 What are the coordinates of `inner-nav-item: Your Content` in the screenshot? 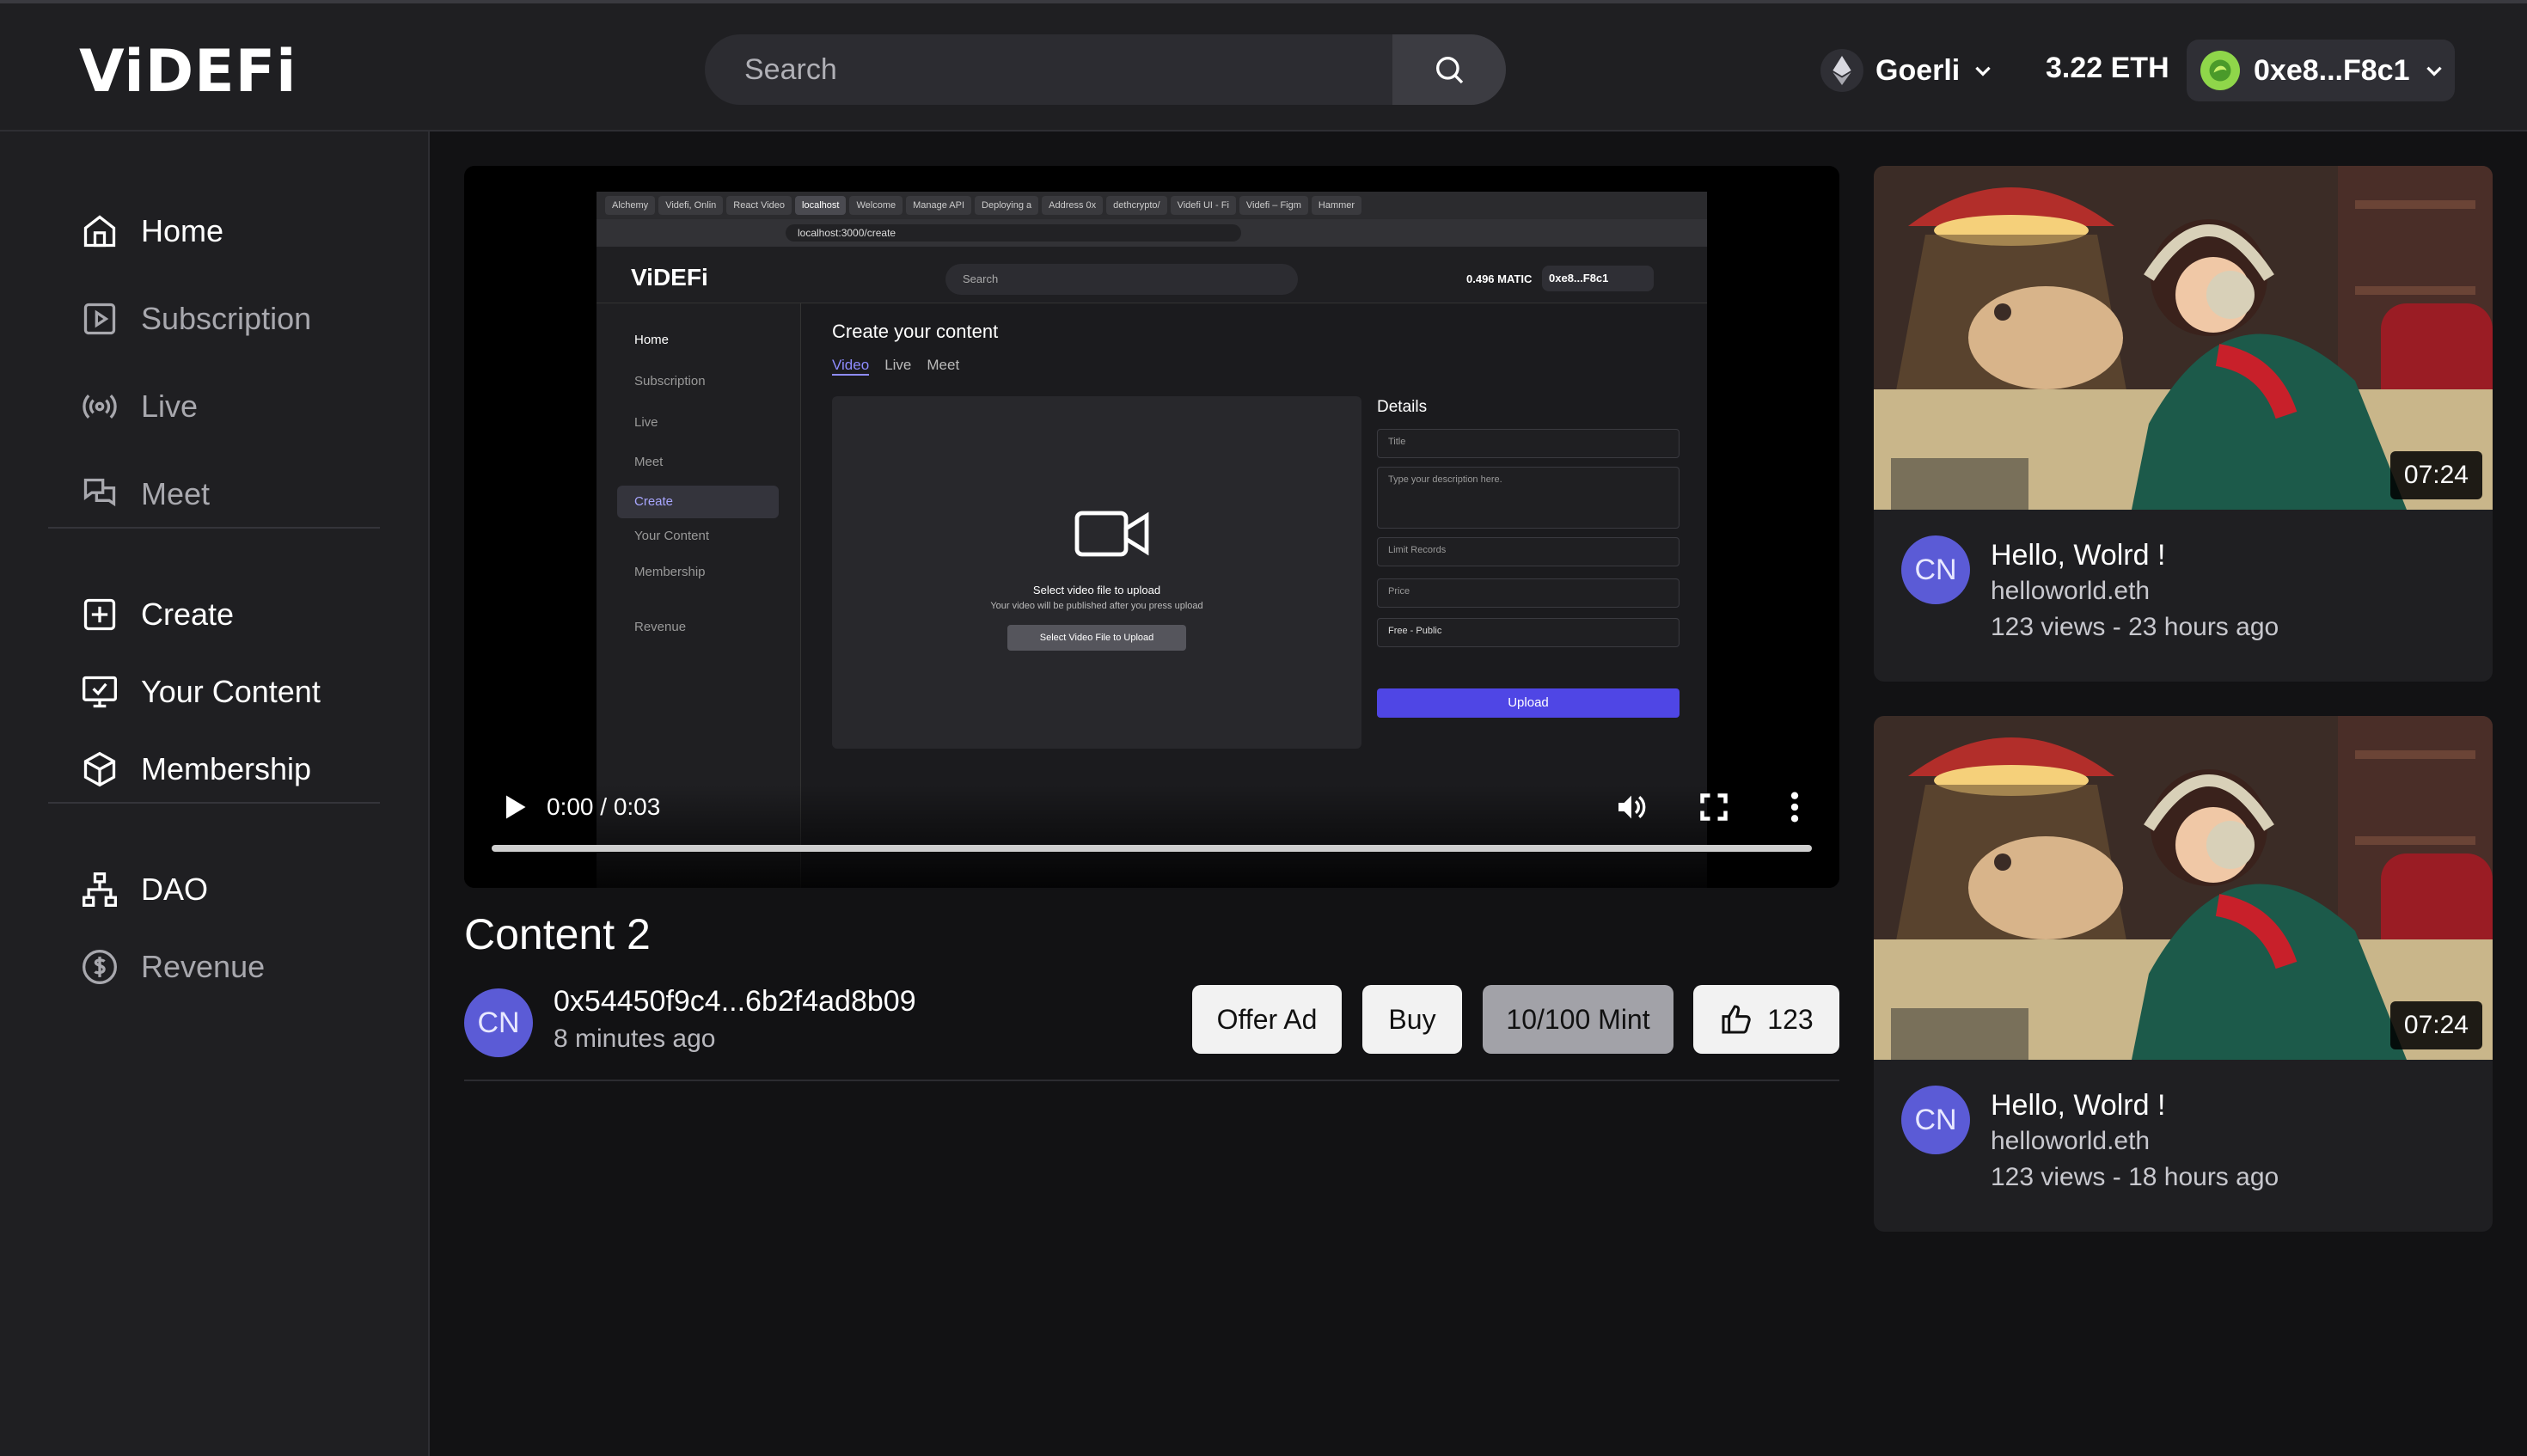 It's located at (672, 536).